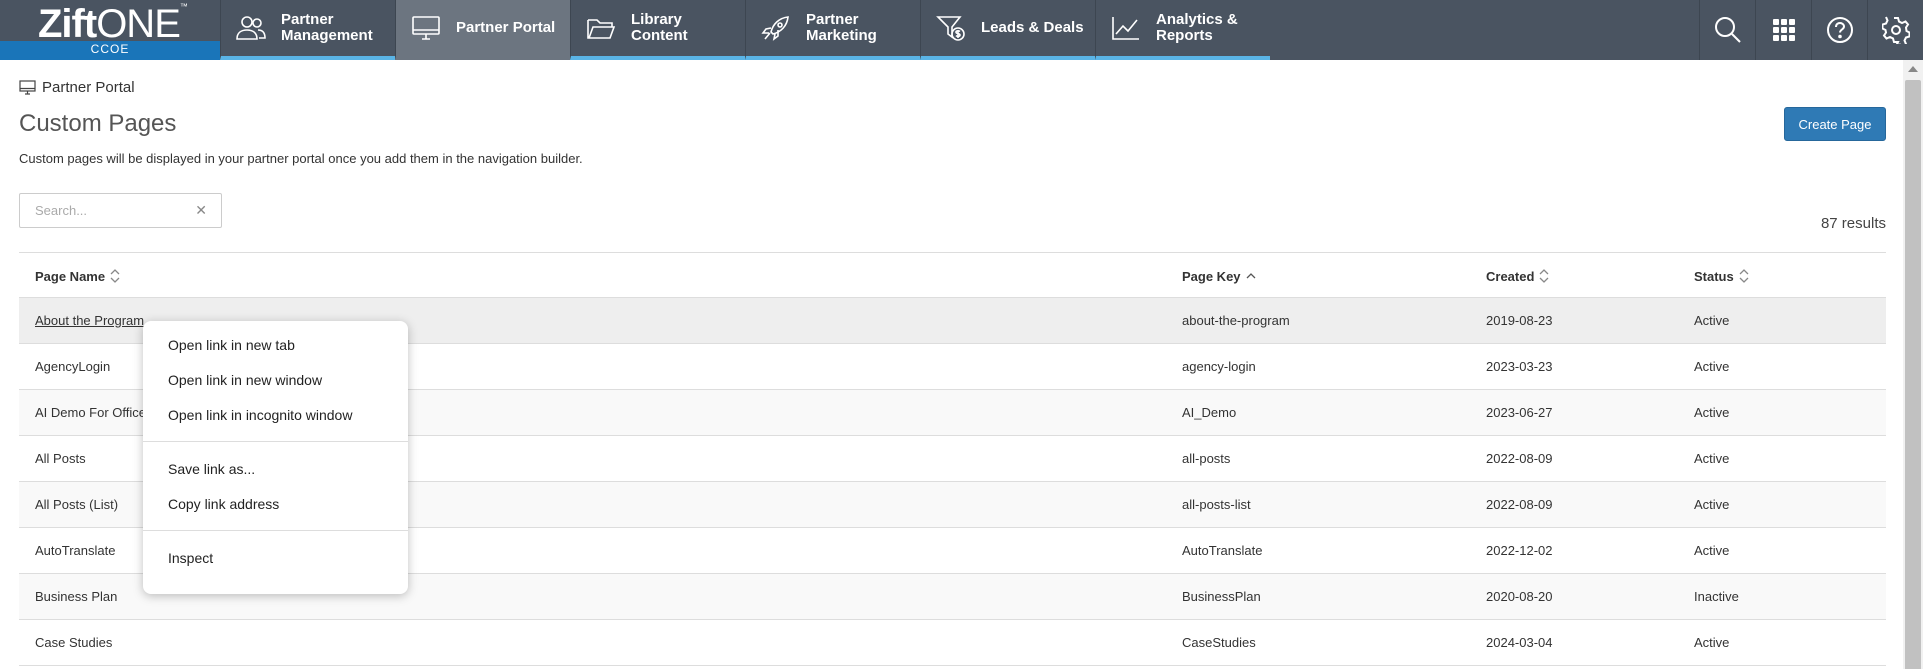  What do you see at coordinates (1727, 30) in the screenshot?
I see `search-icon` at bounding box center [1727, 30].